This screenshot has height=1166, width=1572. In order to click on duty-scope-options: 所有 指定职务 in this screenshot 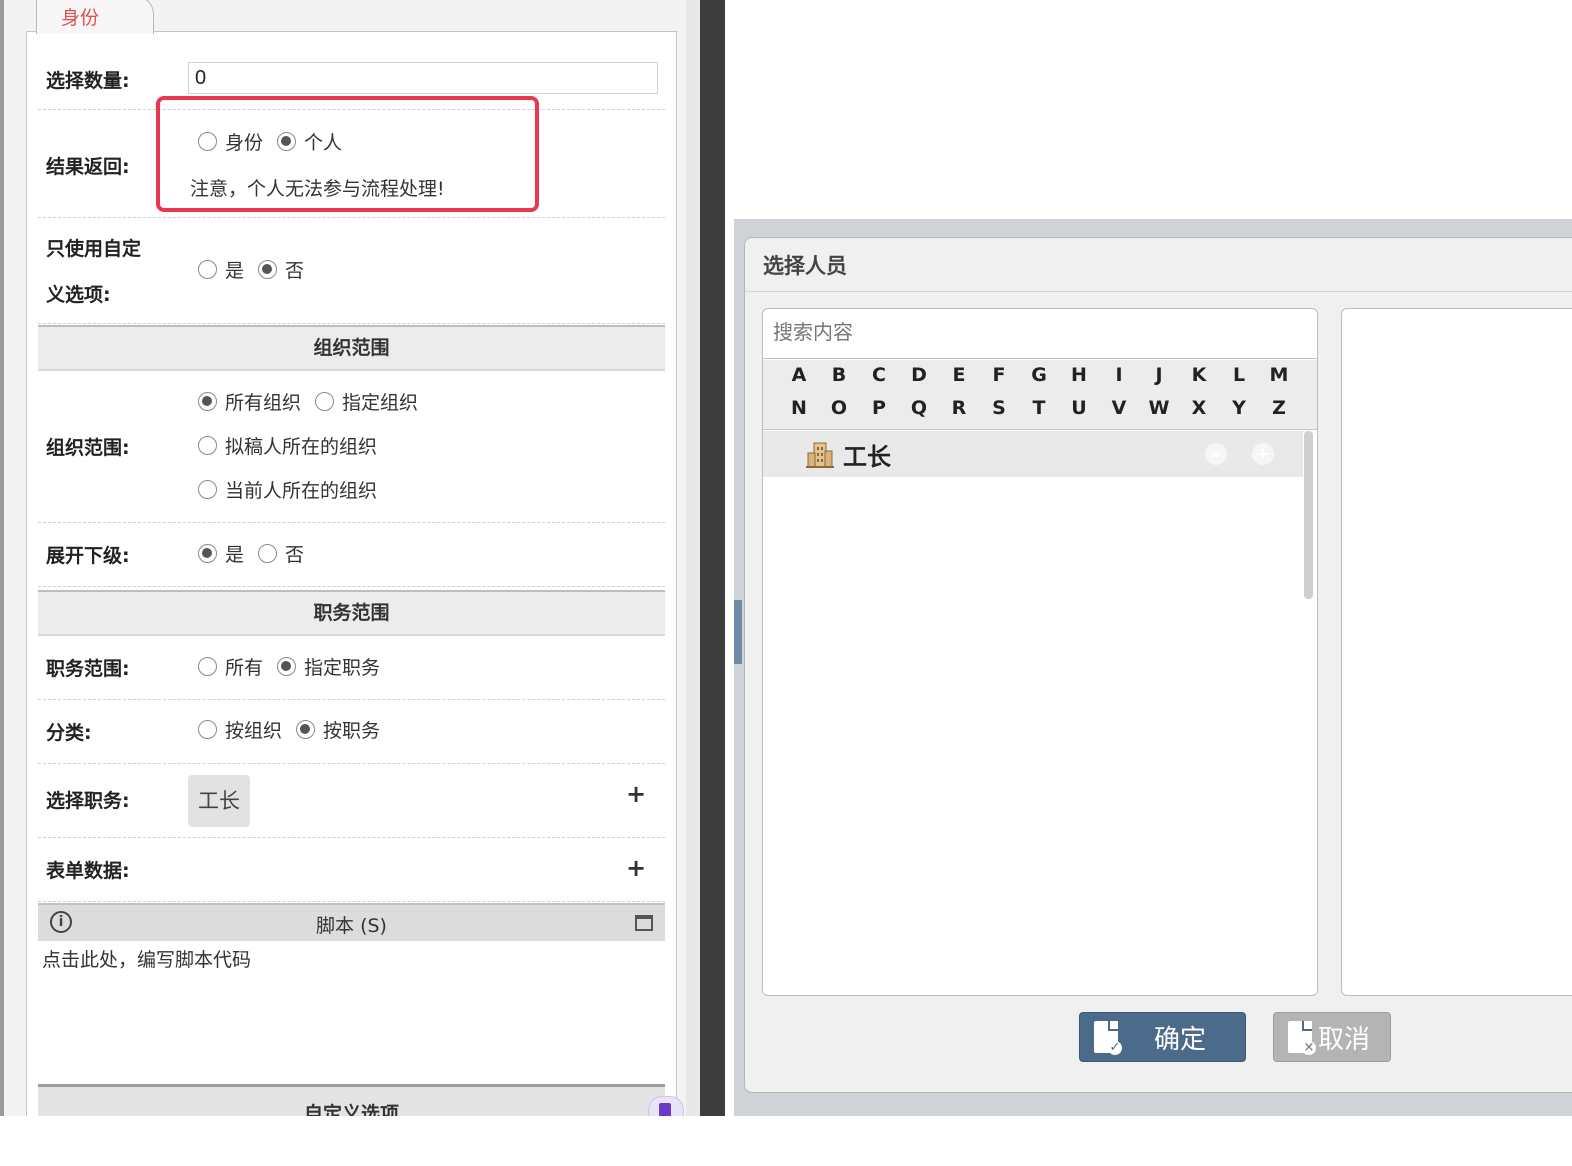, I will do `click(296, 666)`.